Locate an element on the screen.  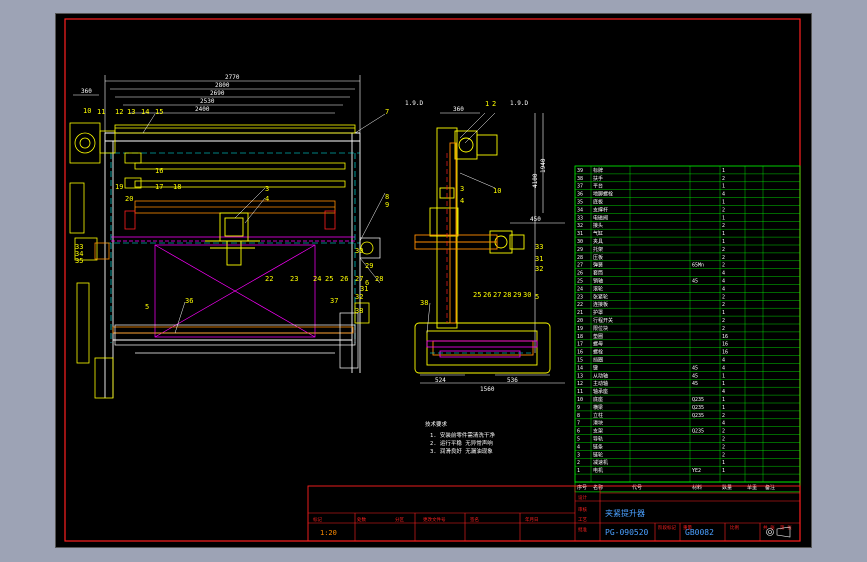
bom-cell: 10 is located at coordinates (580, 400).